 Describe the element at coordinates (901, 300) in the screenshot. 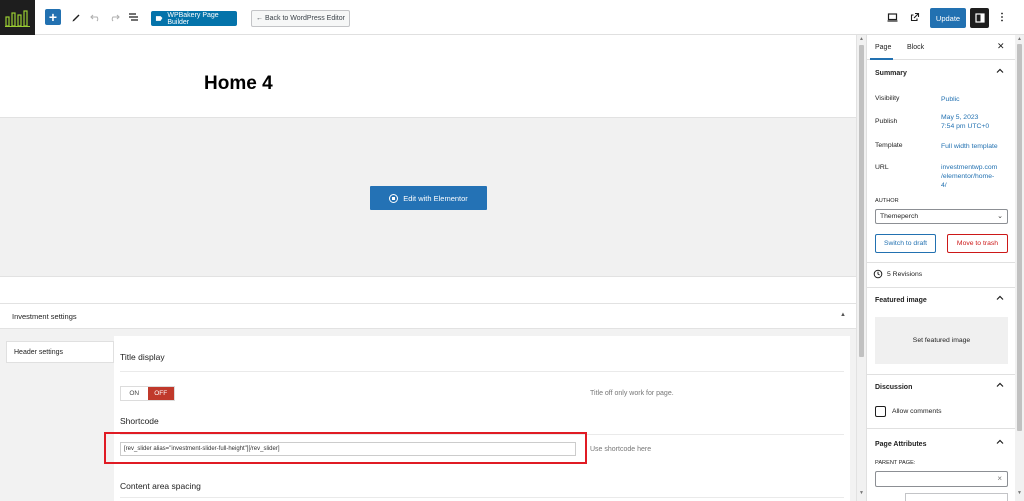

I see `featured-image-heading: Featured image` at that location.